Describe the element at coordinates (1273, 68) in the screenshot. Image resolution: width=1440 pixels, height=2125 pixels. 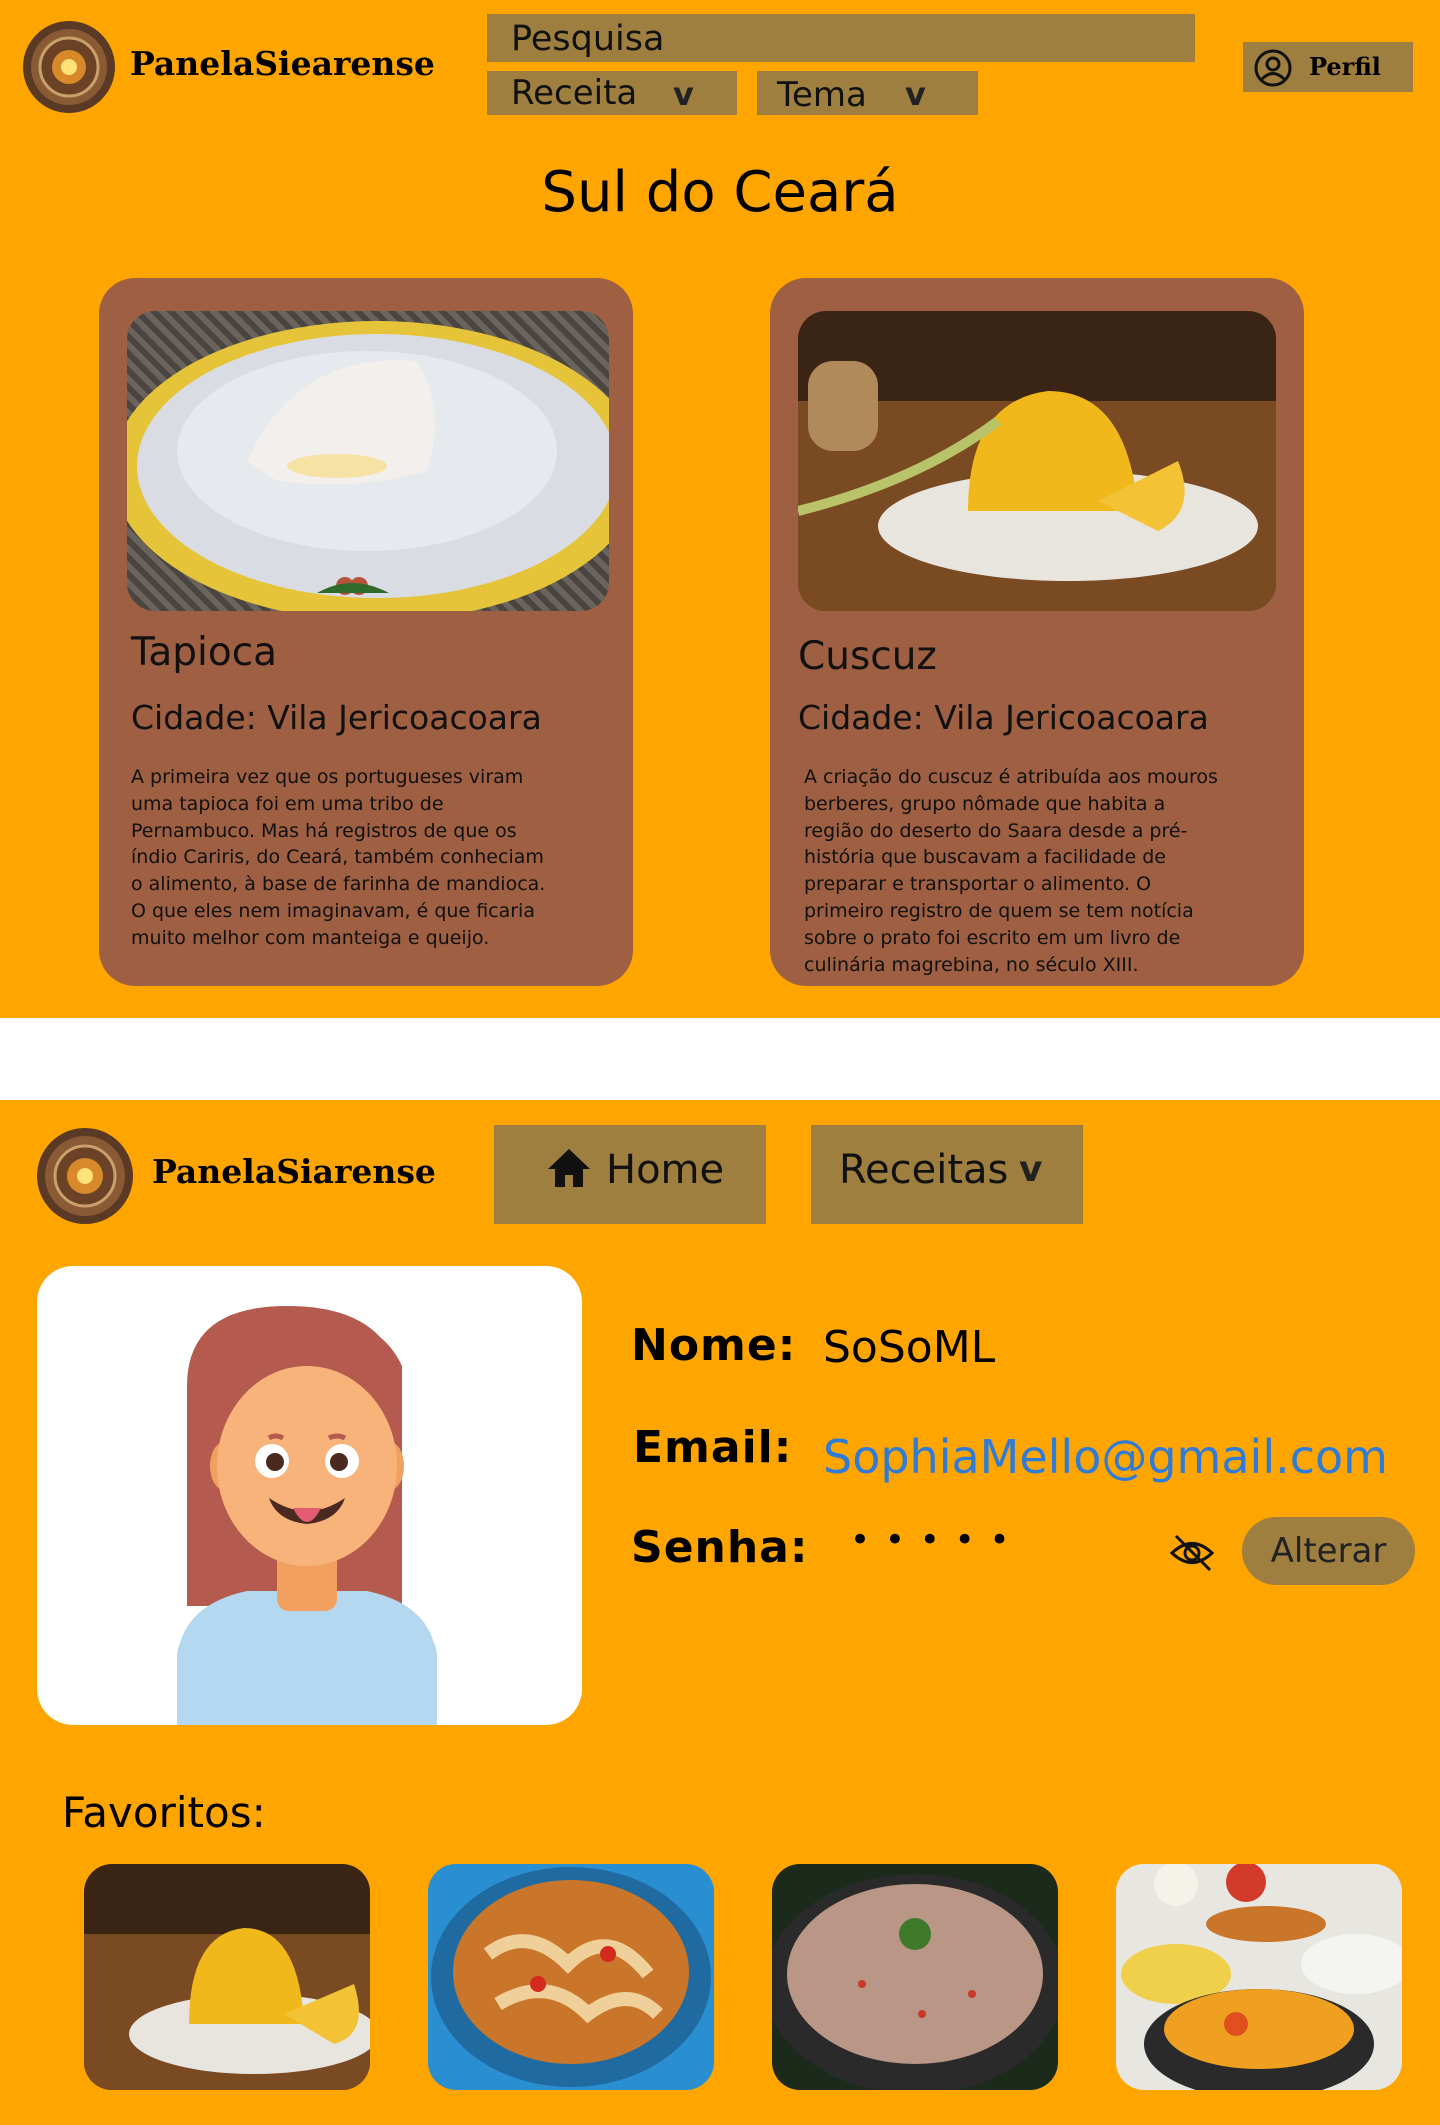
I see `user-circle-icon` at that location.